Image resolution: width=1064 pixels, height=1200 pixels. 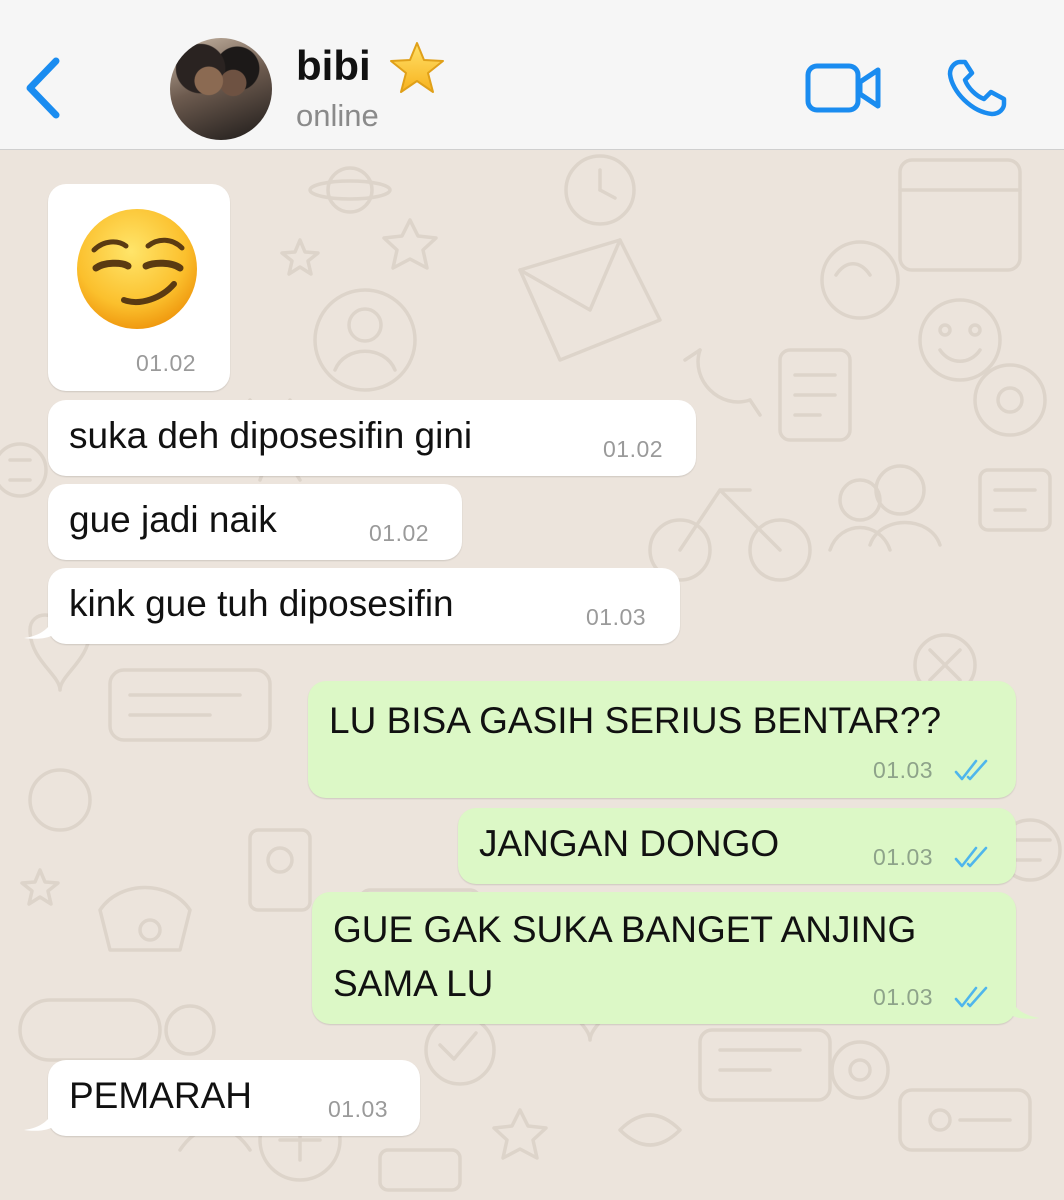 I want to click on phone-icon, so click(x=978, y=88).